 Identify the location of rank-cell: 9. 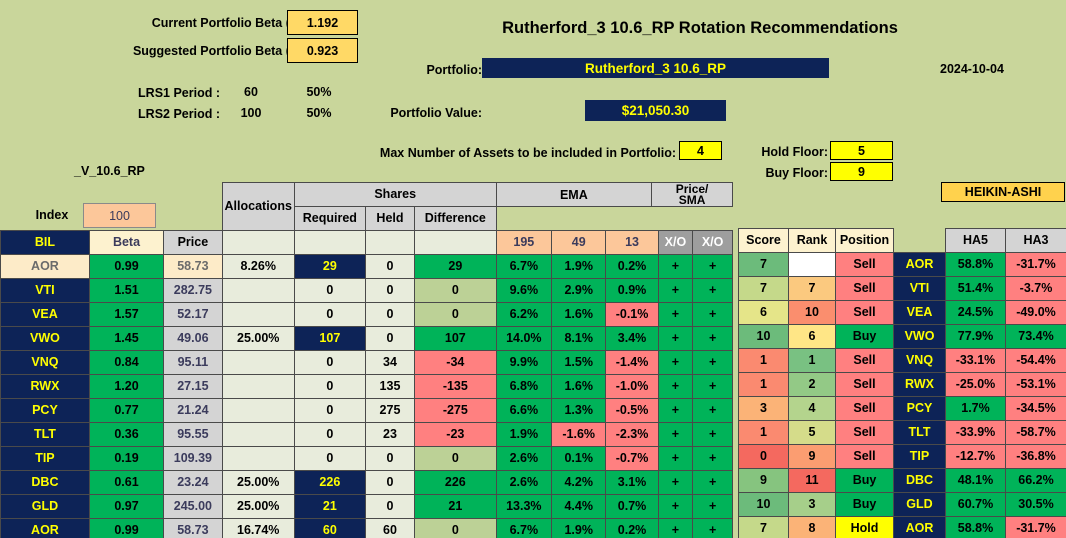
(812, 456).